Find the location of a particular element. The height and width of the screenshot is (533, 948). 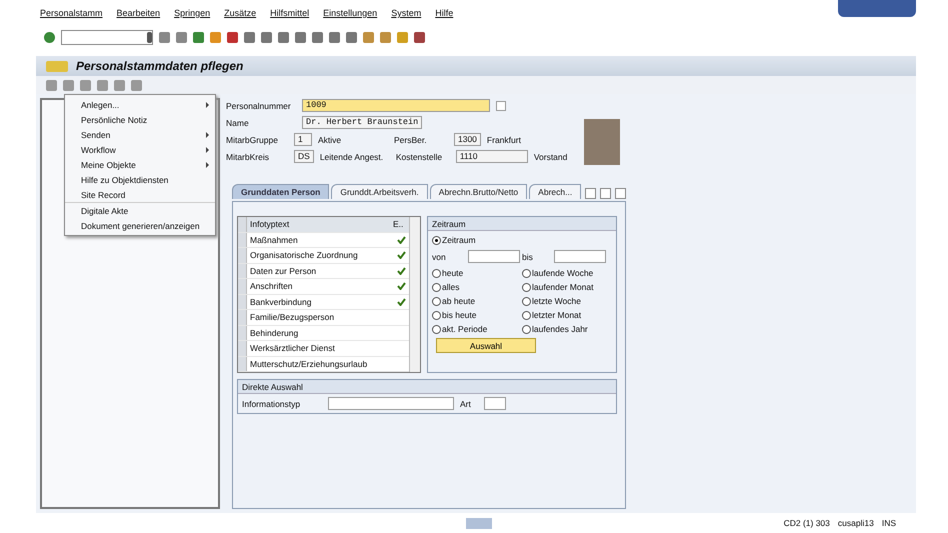

table-cell-text: Maßnahmen is located at coordinates (274, 239).